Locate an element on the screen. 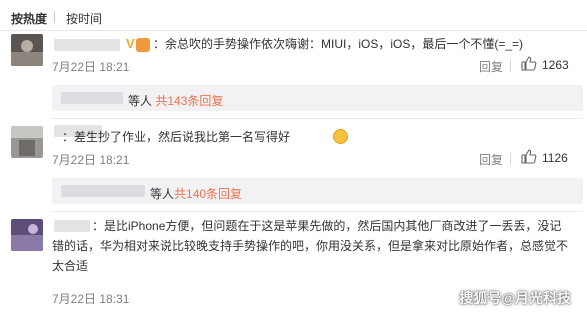 This screenshot has height=314, width=587. sort-divider is located at coordinates (54, 17).